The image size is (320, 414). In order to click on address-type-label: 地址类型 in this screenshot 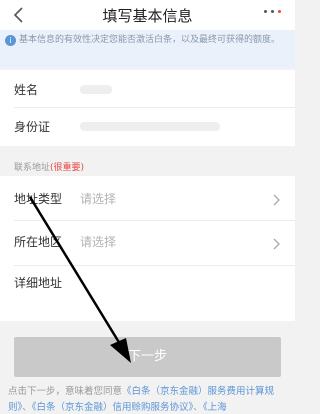, I will do `click(38, 199)`.